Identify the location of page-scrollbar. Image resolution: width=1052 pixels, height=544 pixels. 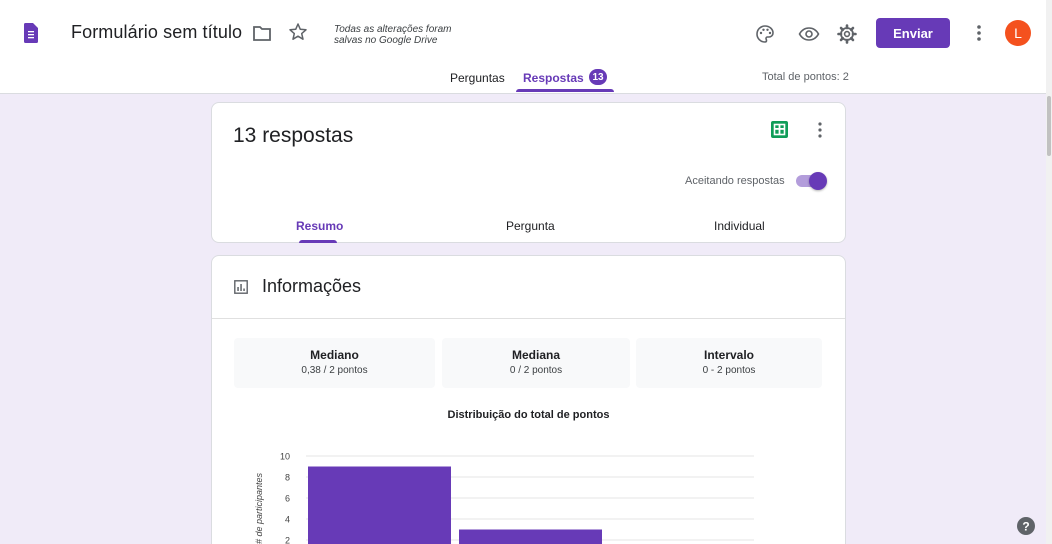
(1049, 272).